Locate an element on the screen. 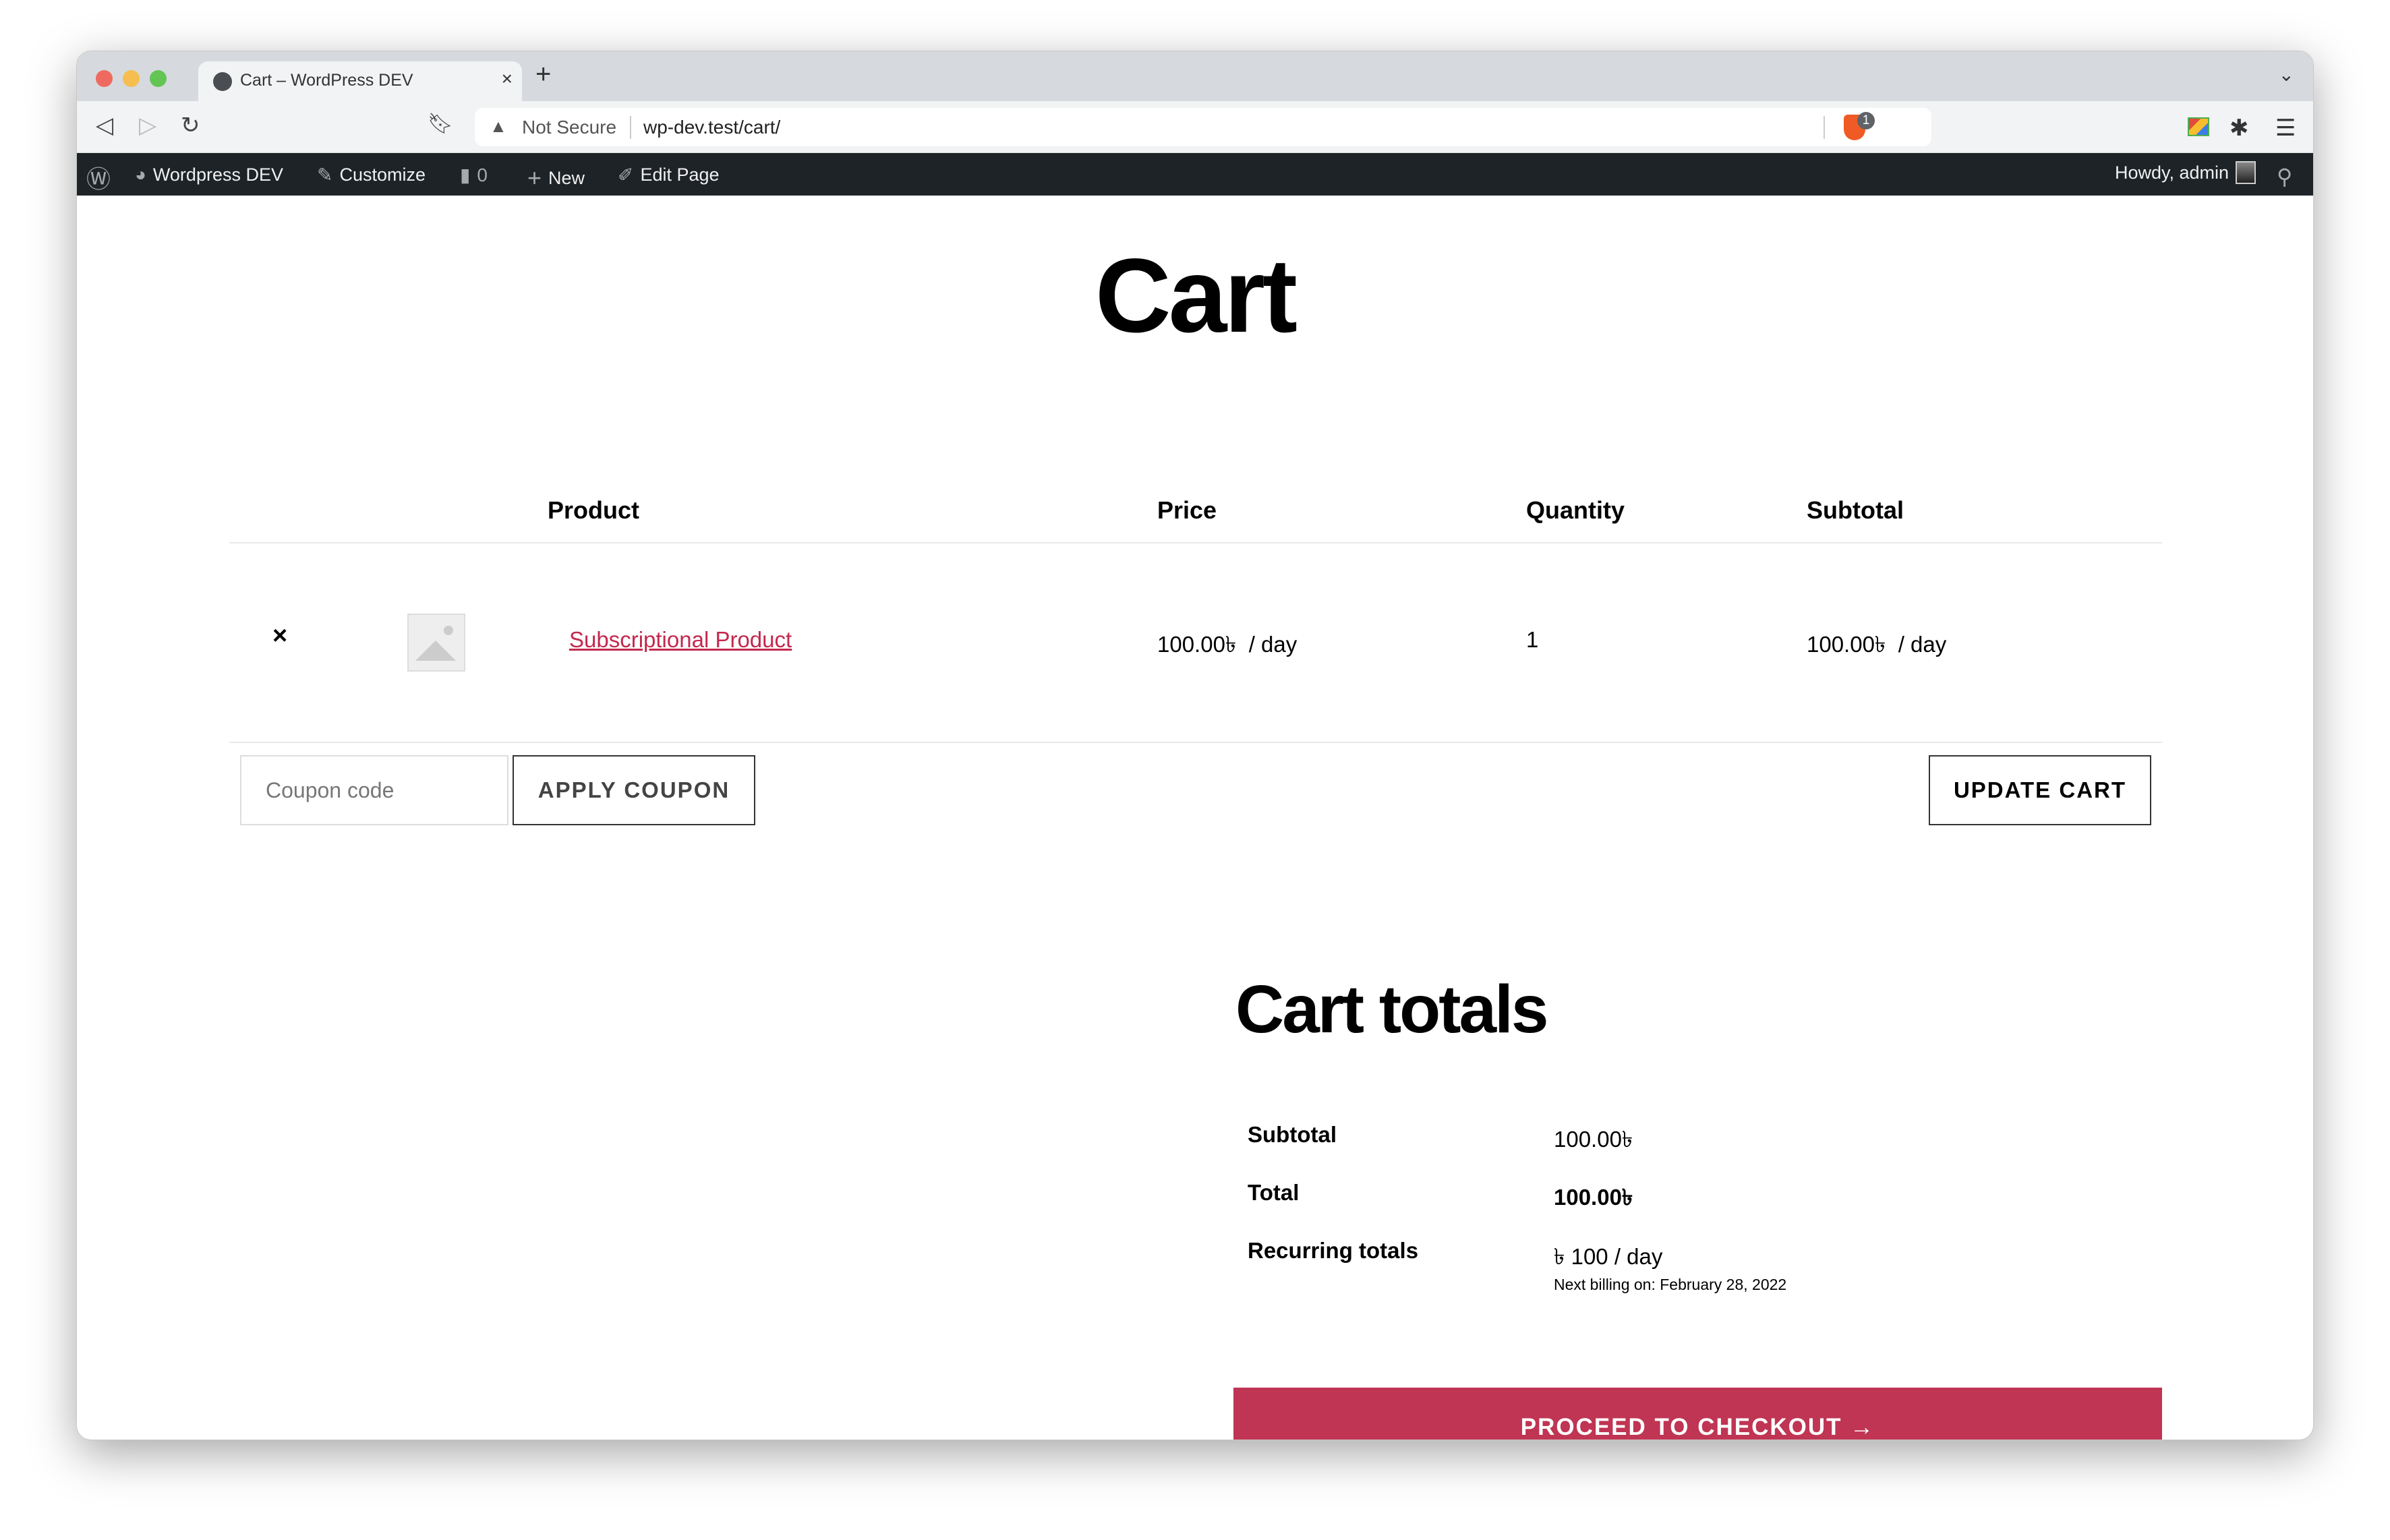  price-cell: 100.00৳ / day is located at coordinates (1227, 644).